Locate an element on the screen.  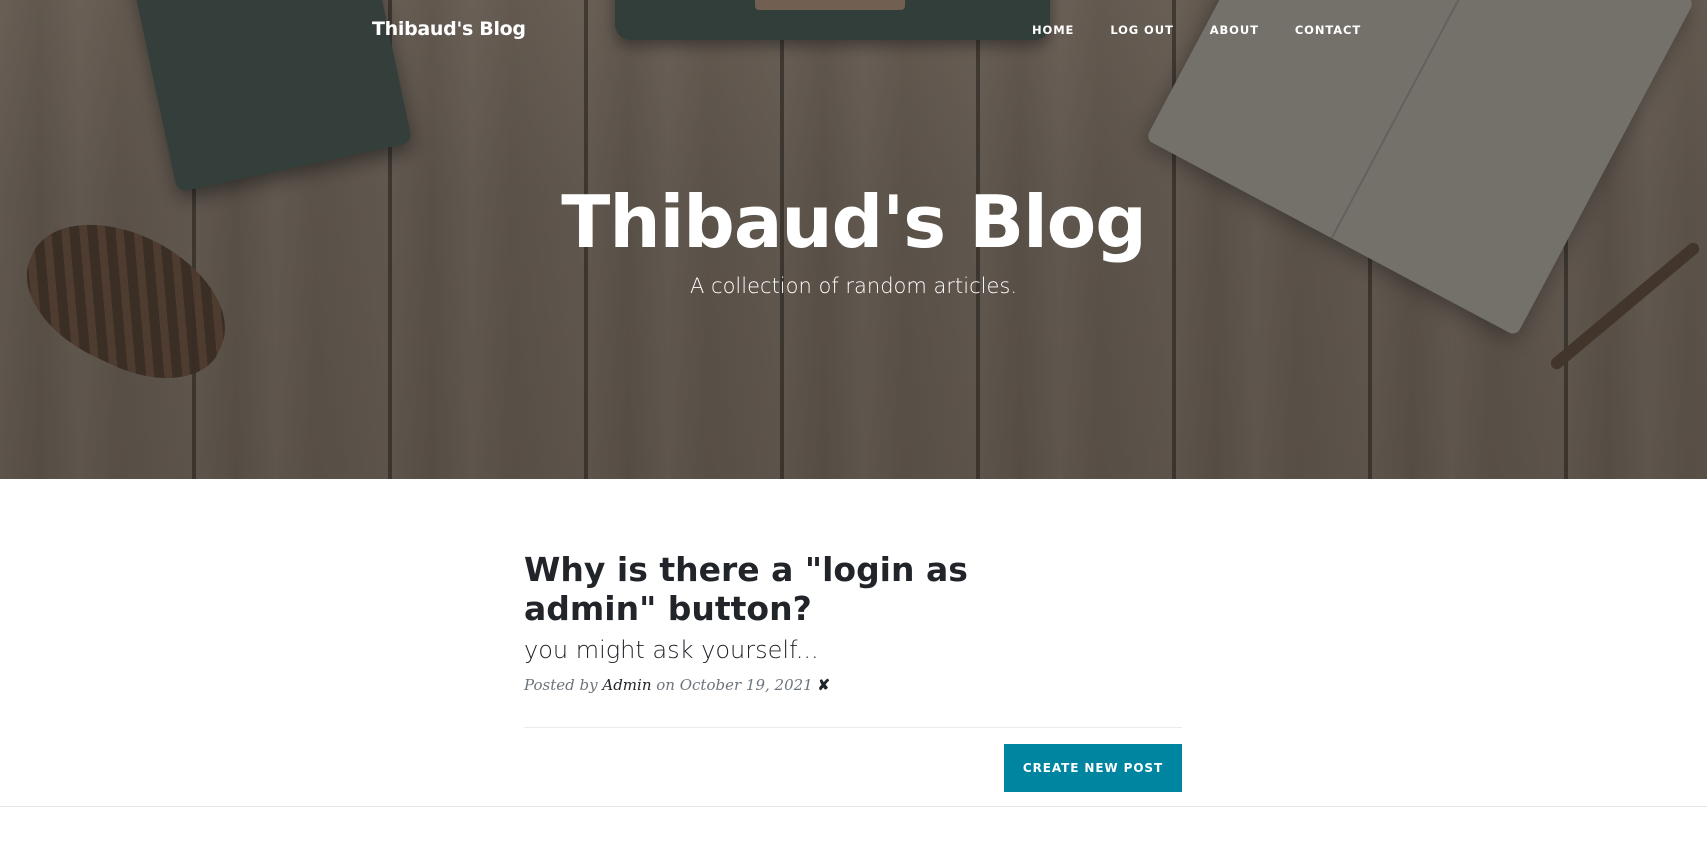
post-title-link: Why is there a "login as admin" button? is located at coordinates (804, 589).